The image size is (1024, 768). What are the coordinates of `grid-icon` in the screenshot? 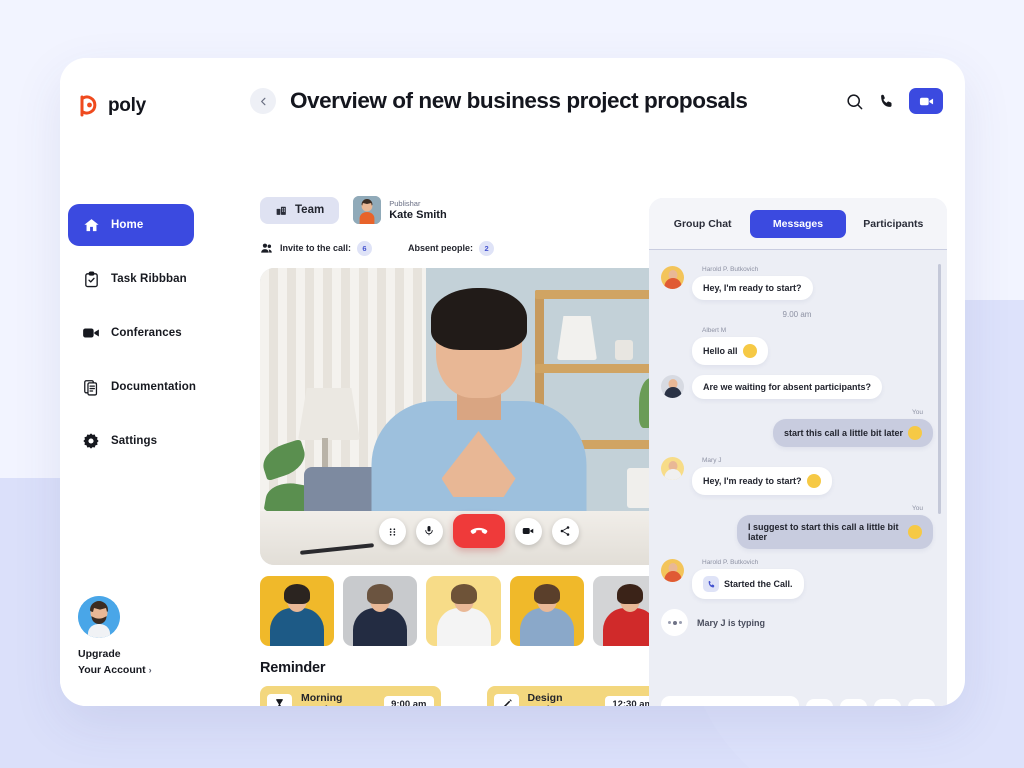 It's located at (392, 531).